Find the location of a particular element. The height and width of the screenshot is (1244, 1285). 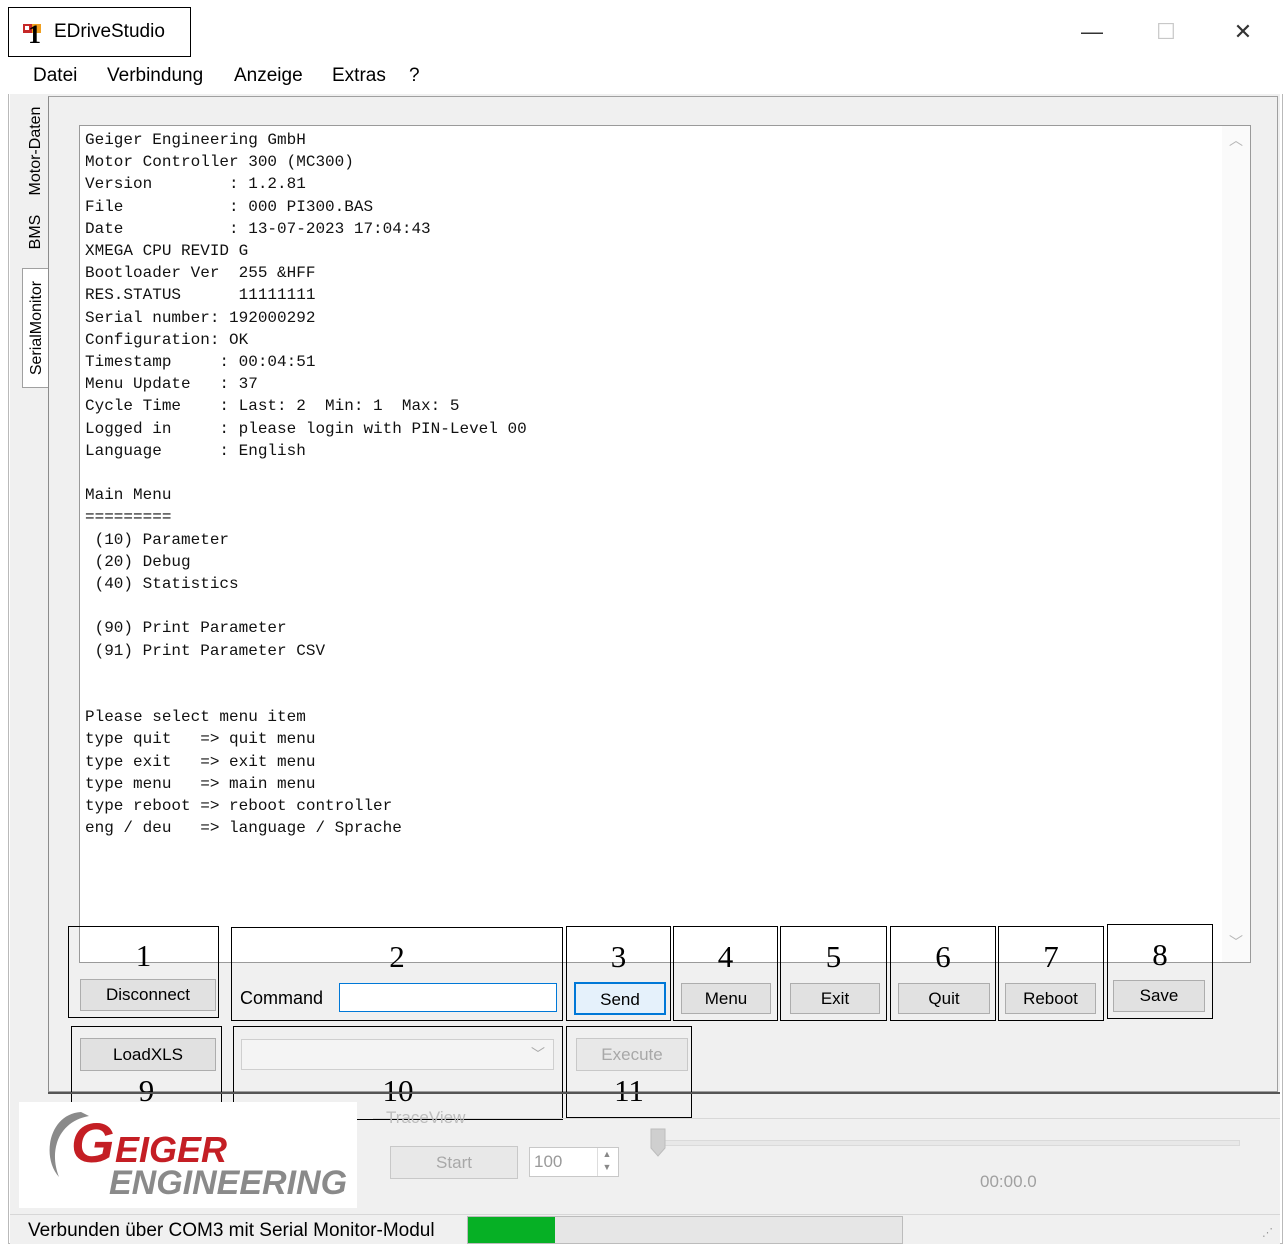

loadxls-button: LoadXLS is located at coordinates (148, 1054).